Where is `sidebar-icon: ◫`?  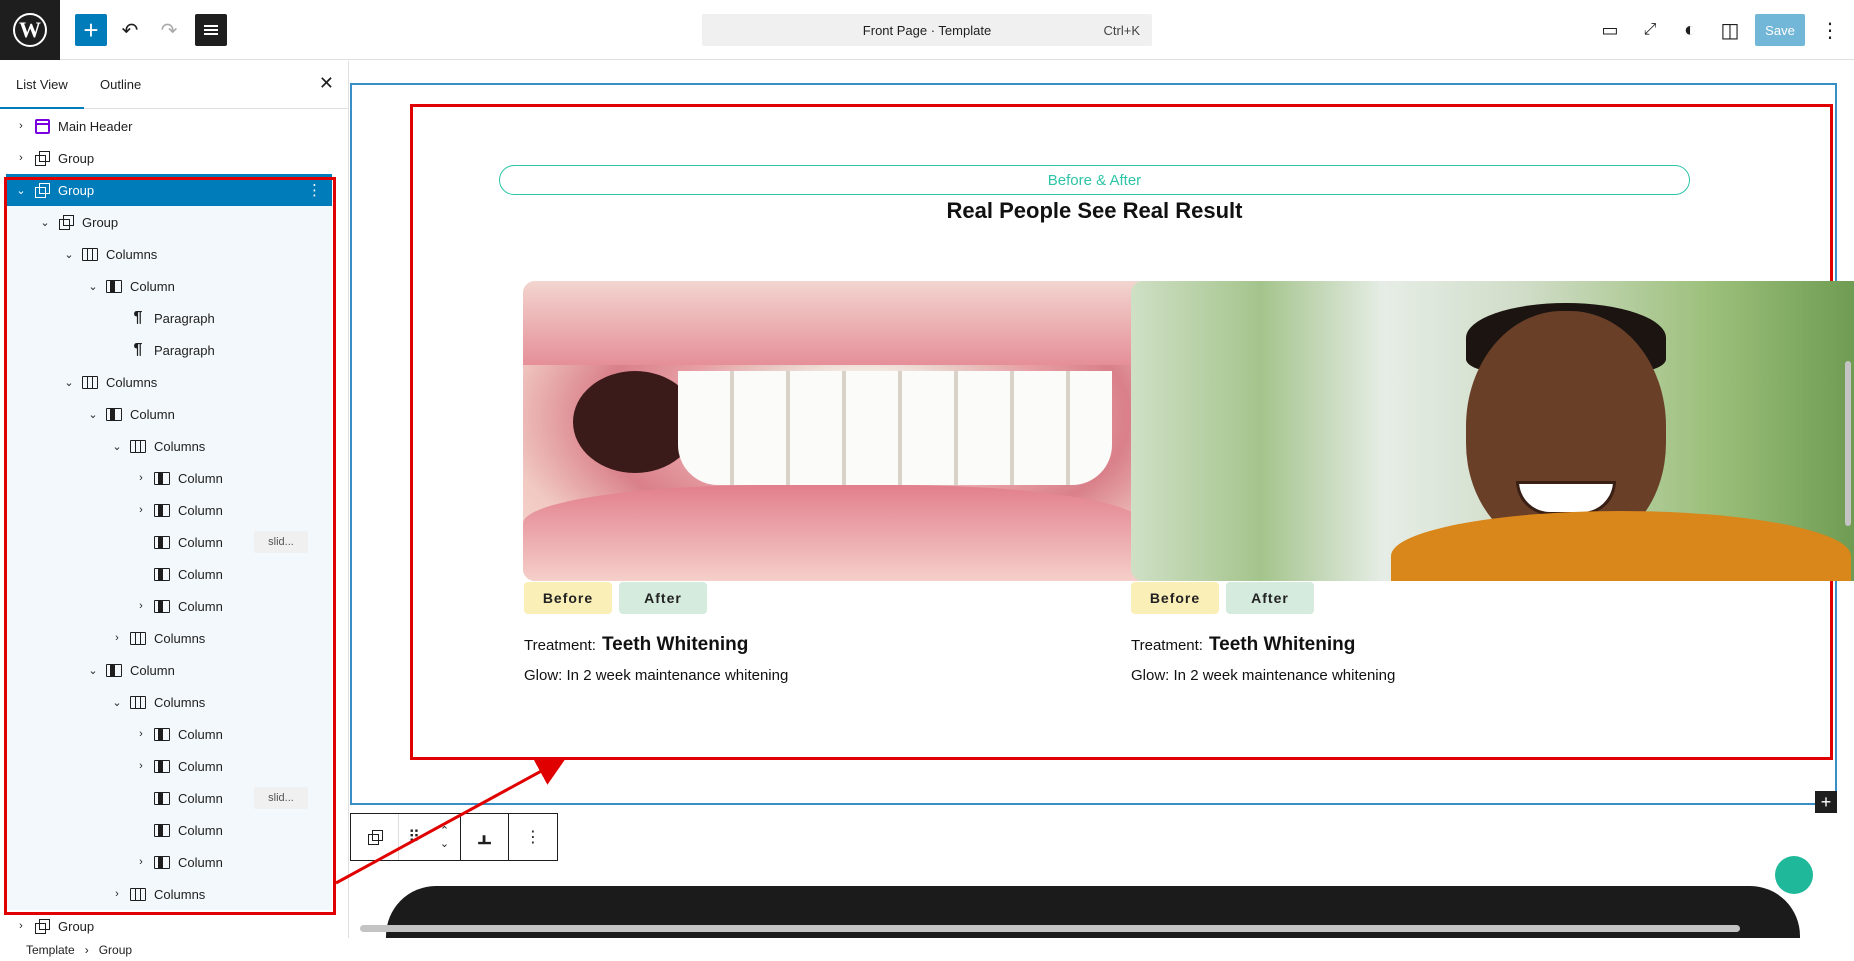
sidebar-icon: ◫ is located at coordinates (1730, 30).